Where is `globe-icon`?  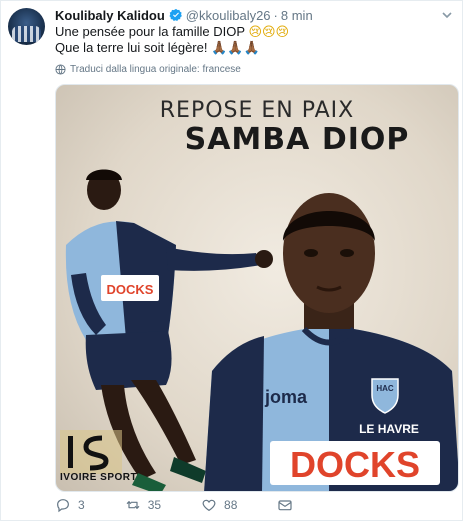
globe-icon is located at coordinates (60, 69).